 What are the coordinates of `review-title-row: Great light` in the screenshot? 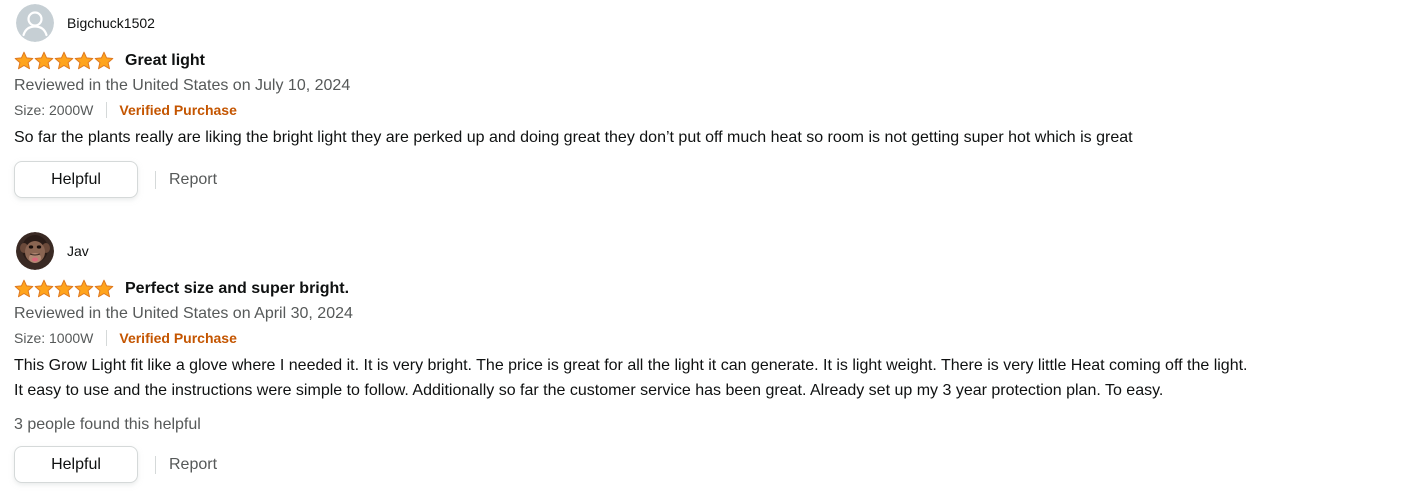 It's located at (714, 61).